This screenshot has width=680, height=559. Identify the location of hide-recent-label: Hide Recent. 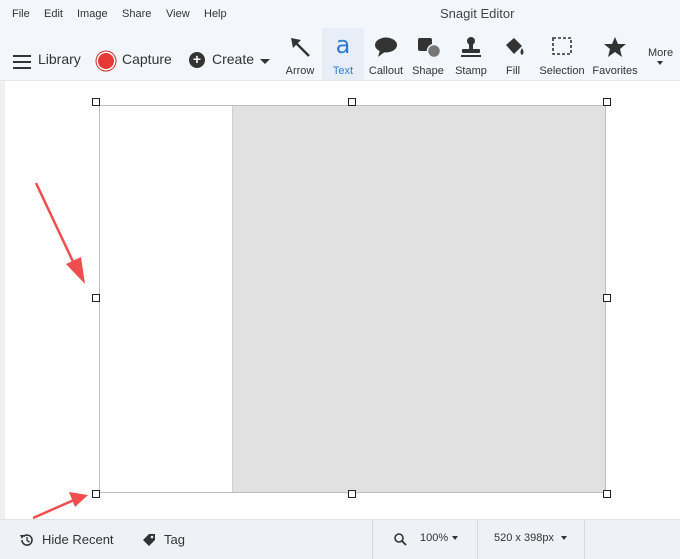
(78, 539).